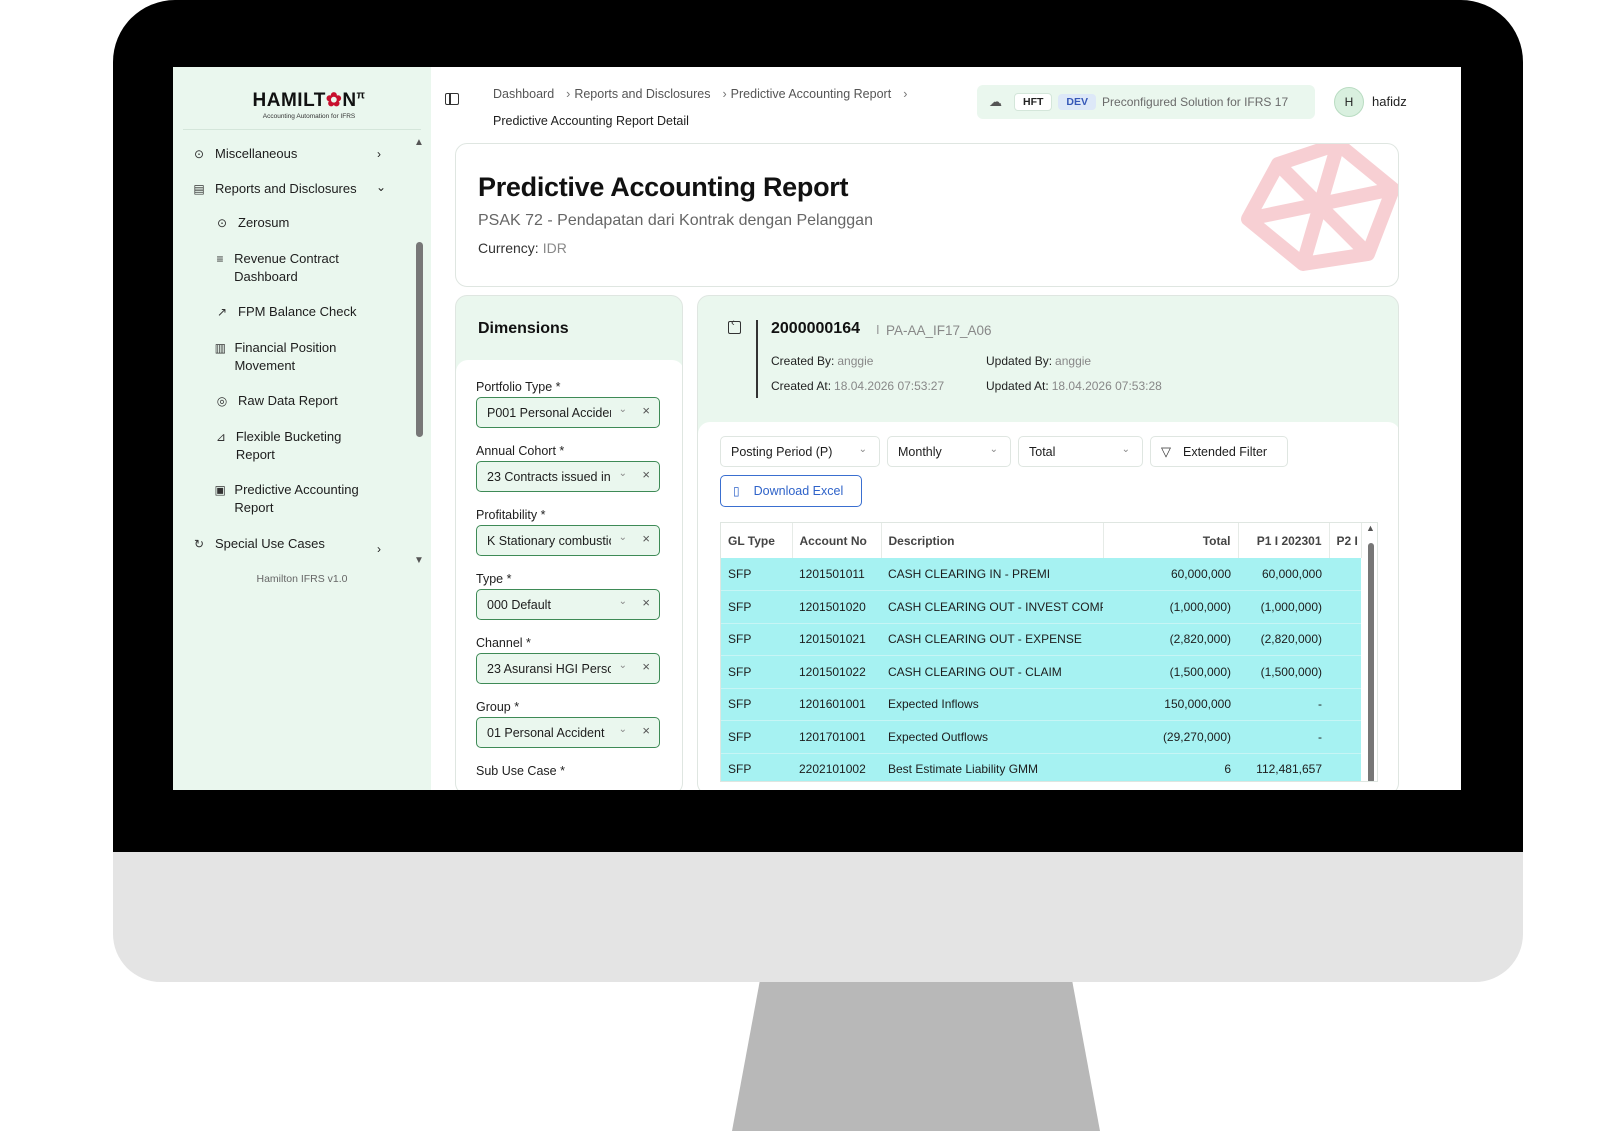  I want to click on table-scrollbar: ▲, so click(1370, 652).